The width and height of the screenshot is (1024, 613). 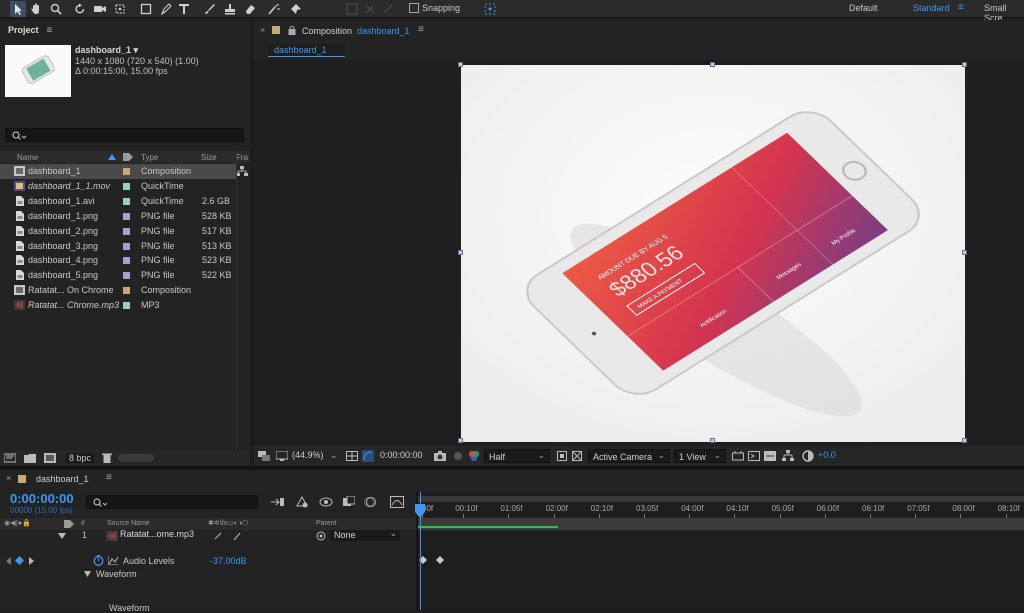 I want to click on workspace-standard: Standard, so click(x=931, y=8).